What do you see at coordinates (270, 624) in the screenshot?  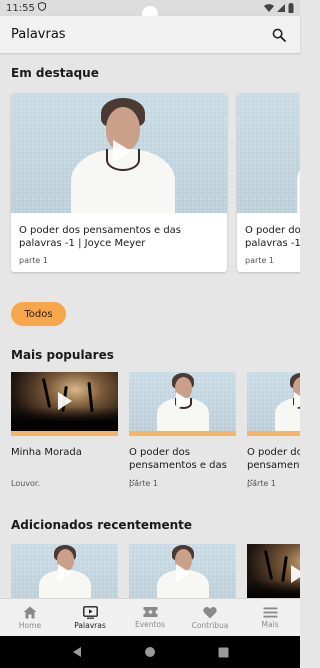 I see `nav-label: Mais` at bounding box center [270, 624].